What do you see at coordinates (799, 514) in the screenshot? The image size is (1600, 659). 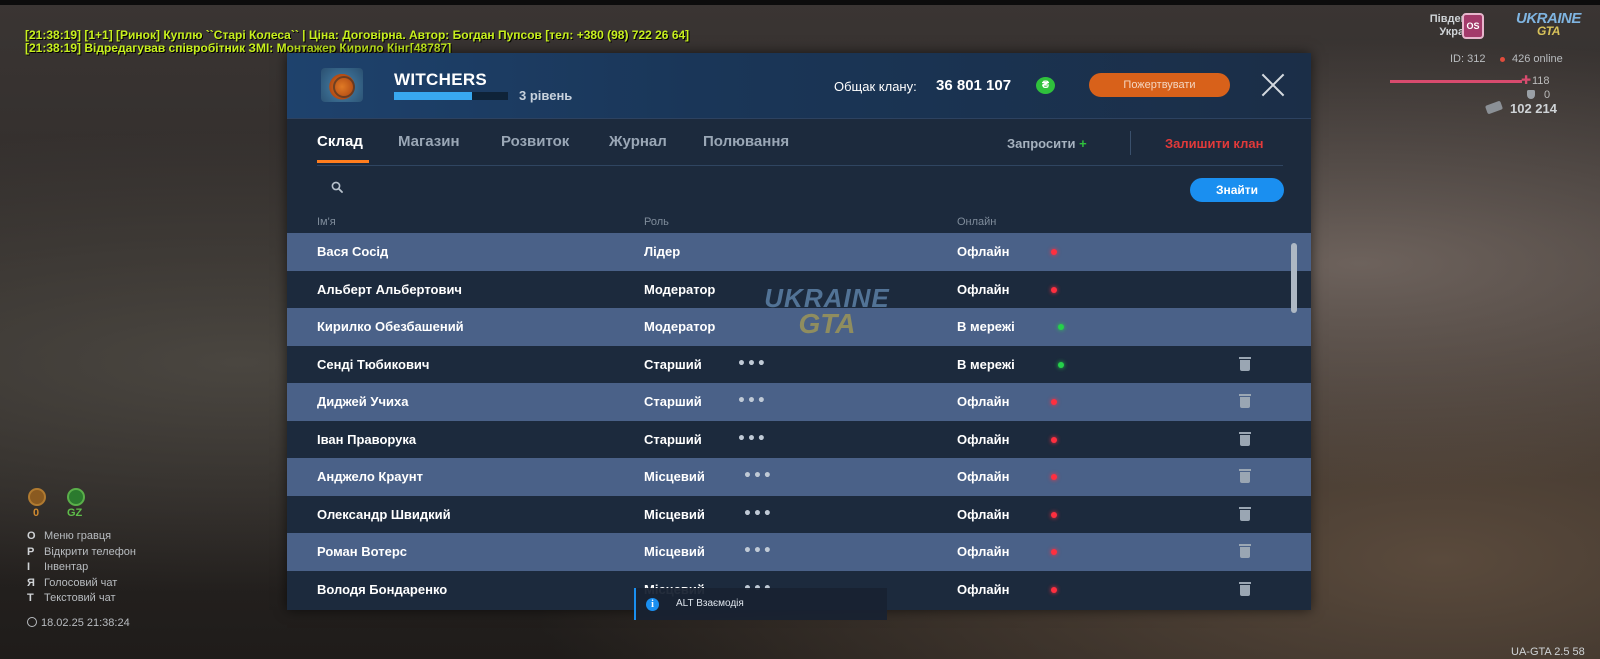 I see `table-row: Олександр Швидкий Місцевий ••• Офлайн` at bounding box center [799, 514].